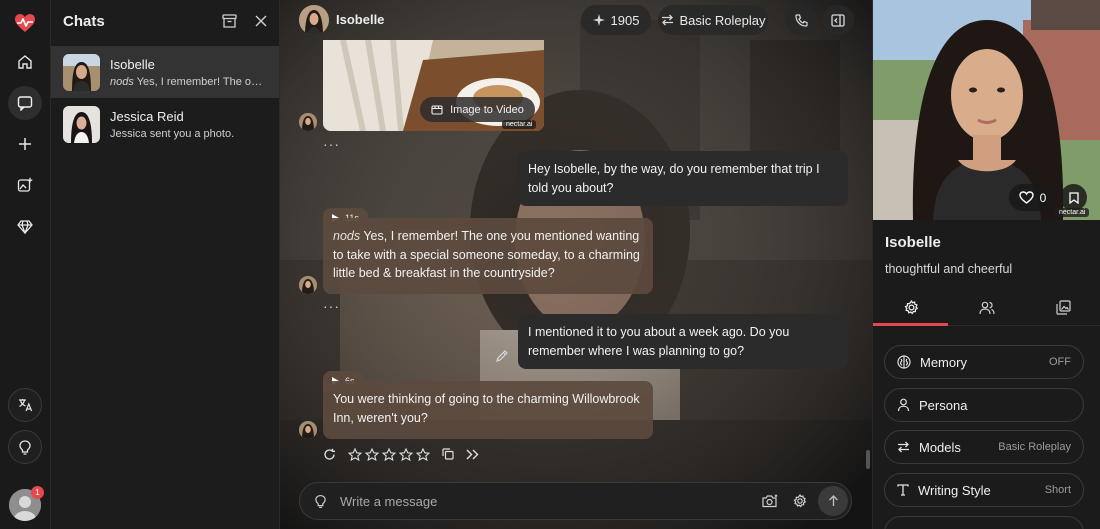 The height and width of the screenshot is (529, 1100). I want to click on message-placeholder: Write a message, so click(389, 501).